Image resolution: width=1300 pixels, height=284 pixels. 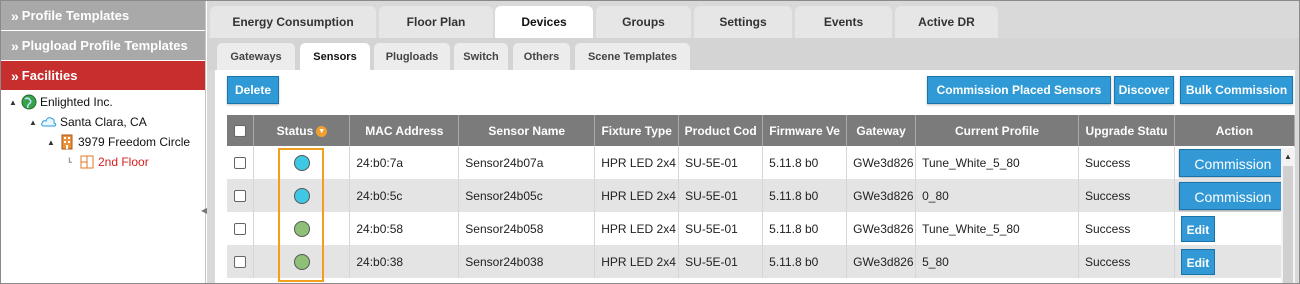 I want to click on tree-connector-icon: ┗, so click(x=69, y=162).